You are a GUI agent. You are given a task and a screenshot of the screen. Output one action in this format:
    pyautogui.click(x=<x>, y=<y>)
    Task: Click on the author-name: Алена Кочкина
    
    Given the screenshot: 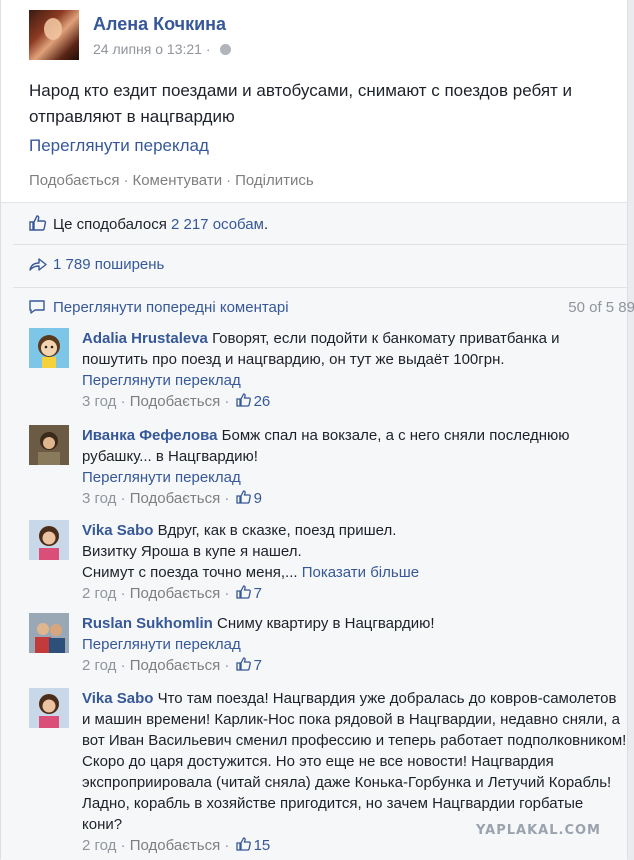 What is the action you would take?
    pyautogui.click(x=159, y=24)
    